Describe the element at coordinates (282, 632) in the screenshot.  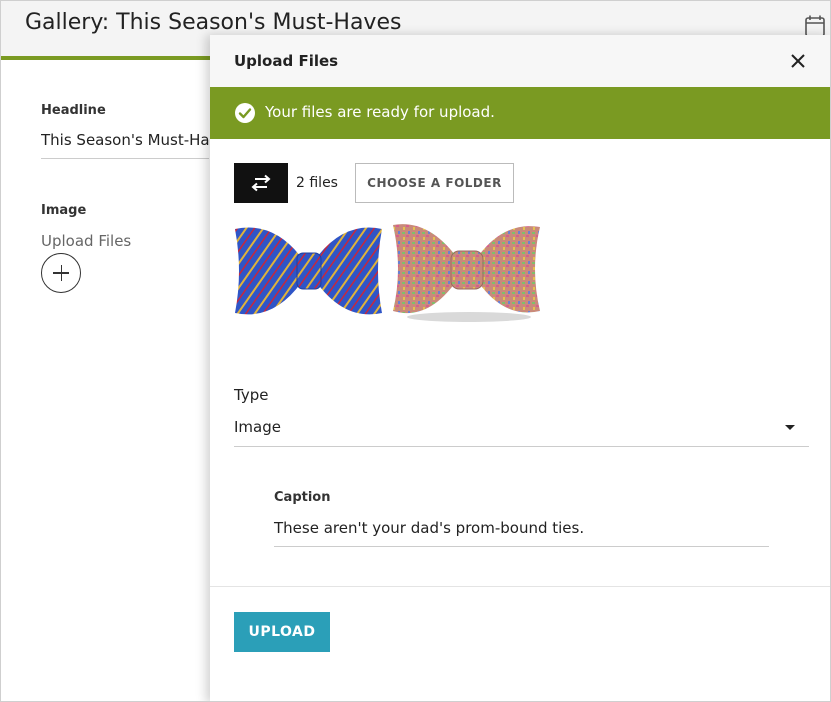
I see `upload-button: UPLOAD` at that location.